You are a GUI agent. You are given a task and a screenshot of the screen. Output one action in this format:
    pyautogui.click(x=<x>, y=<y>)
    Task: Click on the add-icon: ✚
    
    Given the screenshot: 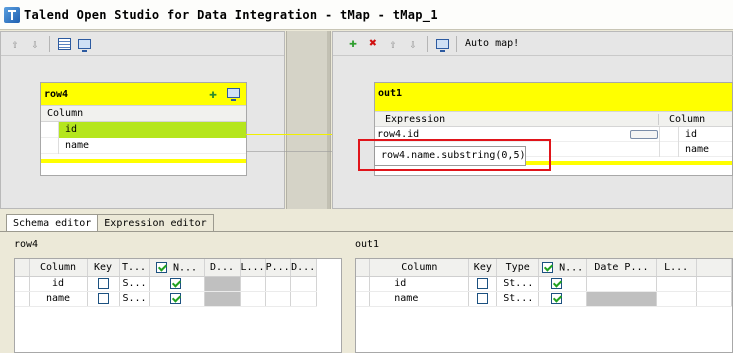 What is the action you would take?
    pyautogui.click(x=353, y=44)
    